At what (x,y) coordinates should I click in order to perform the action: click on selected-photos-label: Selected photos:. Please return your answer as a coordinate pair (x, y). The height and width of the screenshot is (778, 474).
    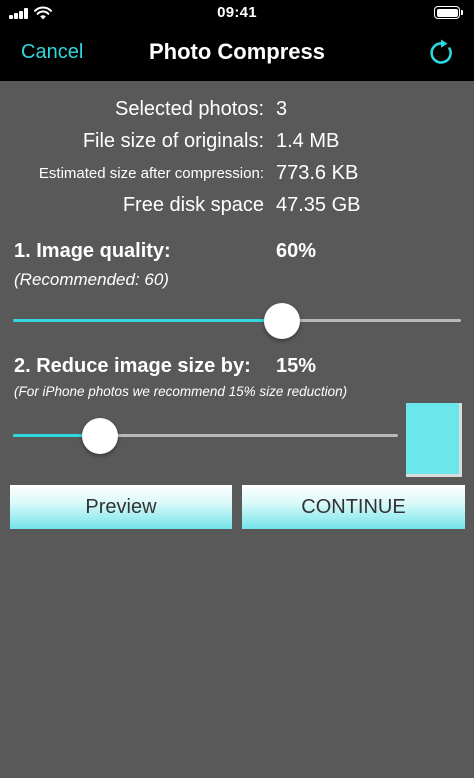
    Looking at the image, I should click on (189, 109).